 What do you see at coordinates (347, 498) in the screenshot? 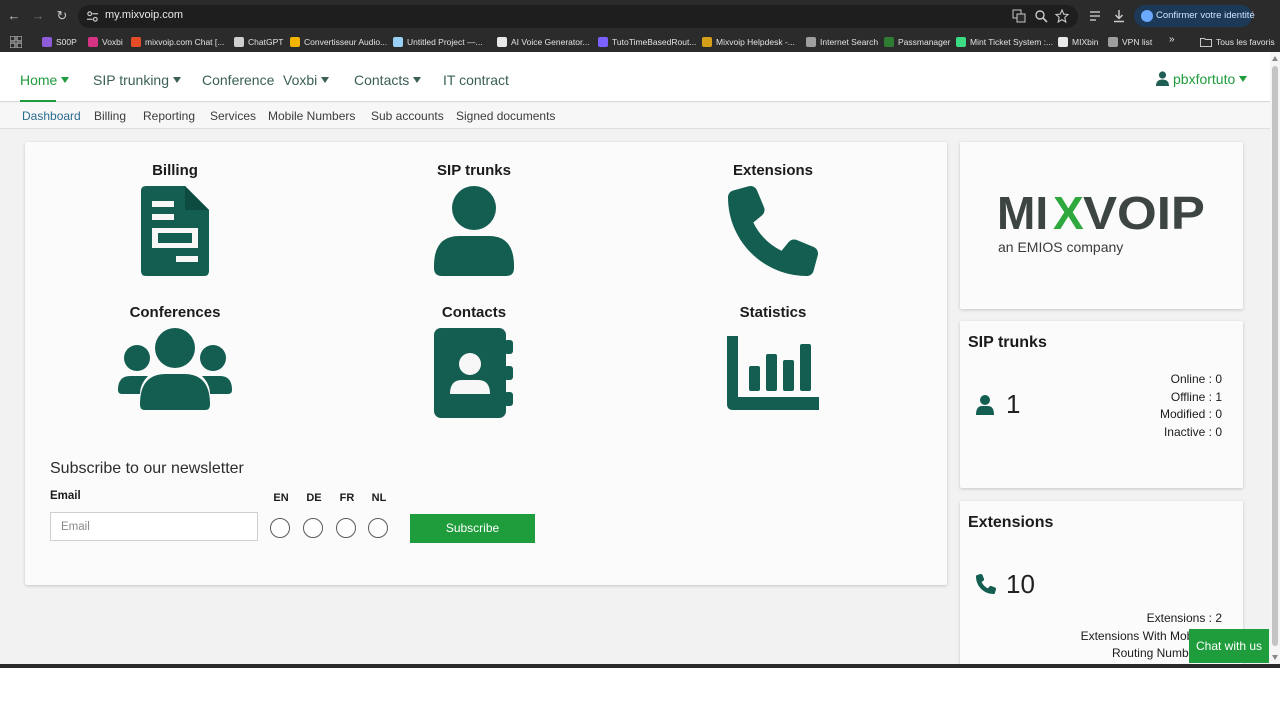
I see `language-label: FR` at bounding box center [347, 498].